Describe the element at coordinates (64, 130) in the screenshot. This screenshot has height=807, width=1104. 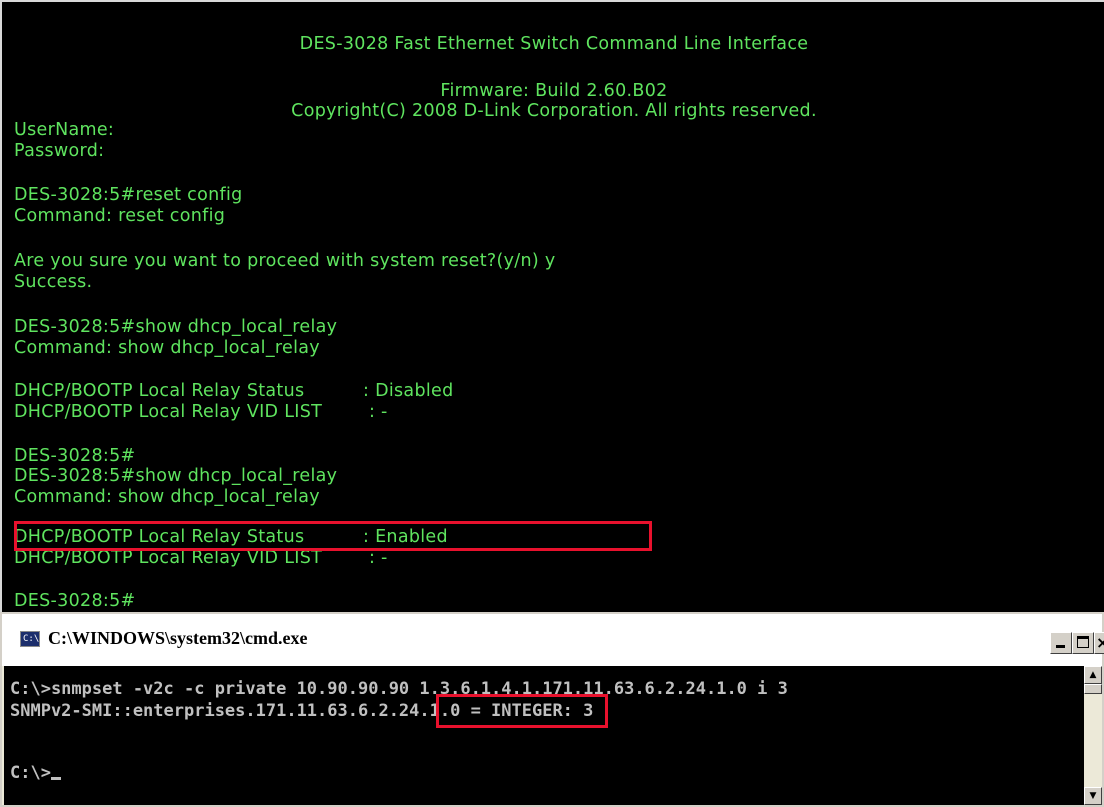
I see `cli-line: UserName:` at that location.